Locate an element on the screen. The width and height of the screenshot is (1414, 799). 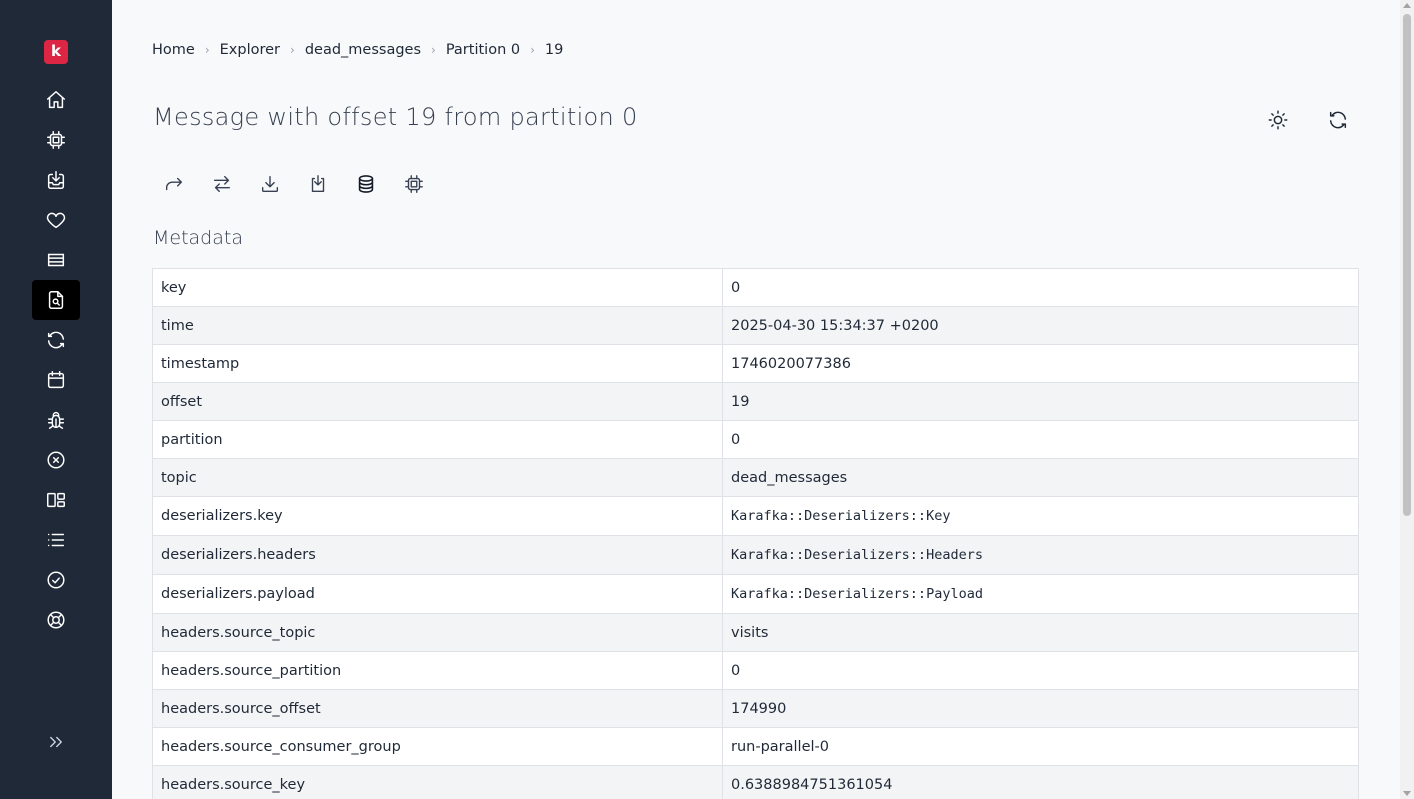
metadata-value: 174990 is located at coordinates (1040, 708).